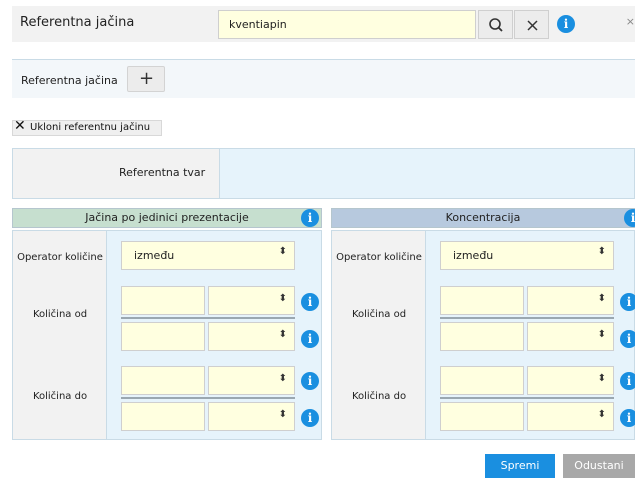 The width and height of the screenshot is (635, 478). What do you see at coordinates (630, 21) in the screenshot?
I see `close-icon: ×` at bounding box center [630, 21].